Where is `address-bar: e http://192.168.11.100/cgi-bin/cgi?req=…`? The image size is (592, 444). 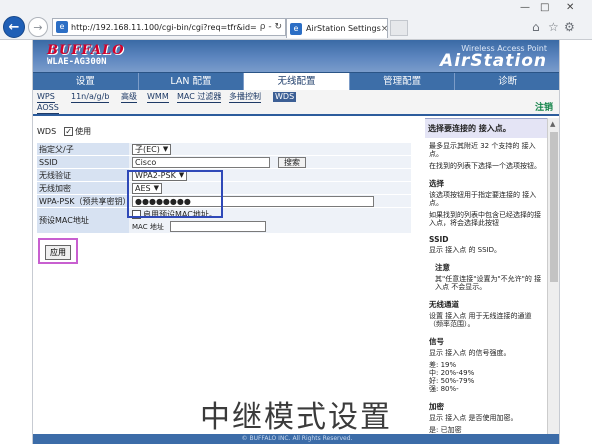
address-bar: e http://192.168.11.100/cgi-bin/cgi?req=… is located at coordinates (169, 27).